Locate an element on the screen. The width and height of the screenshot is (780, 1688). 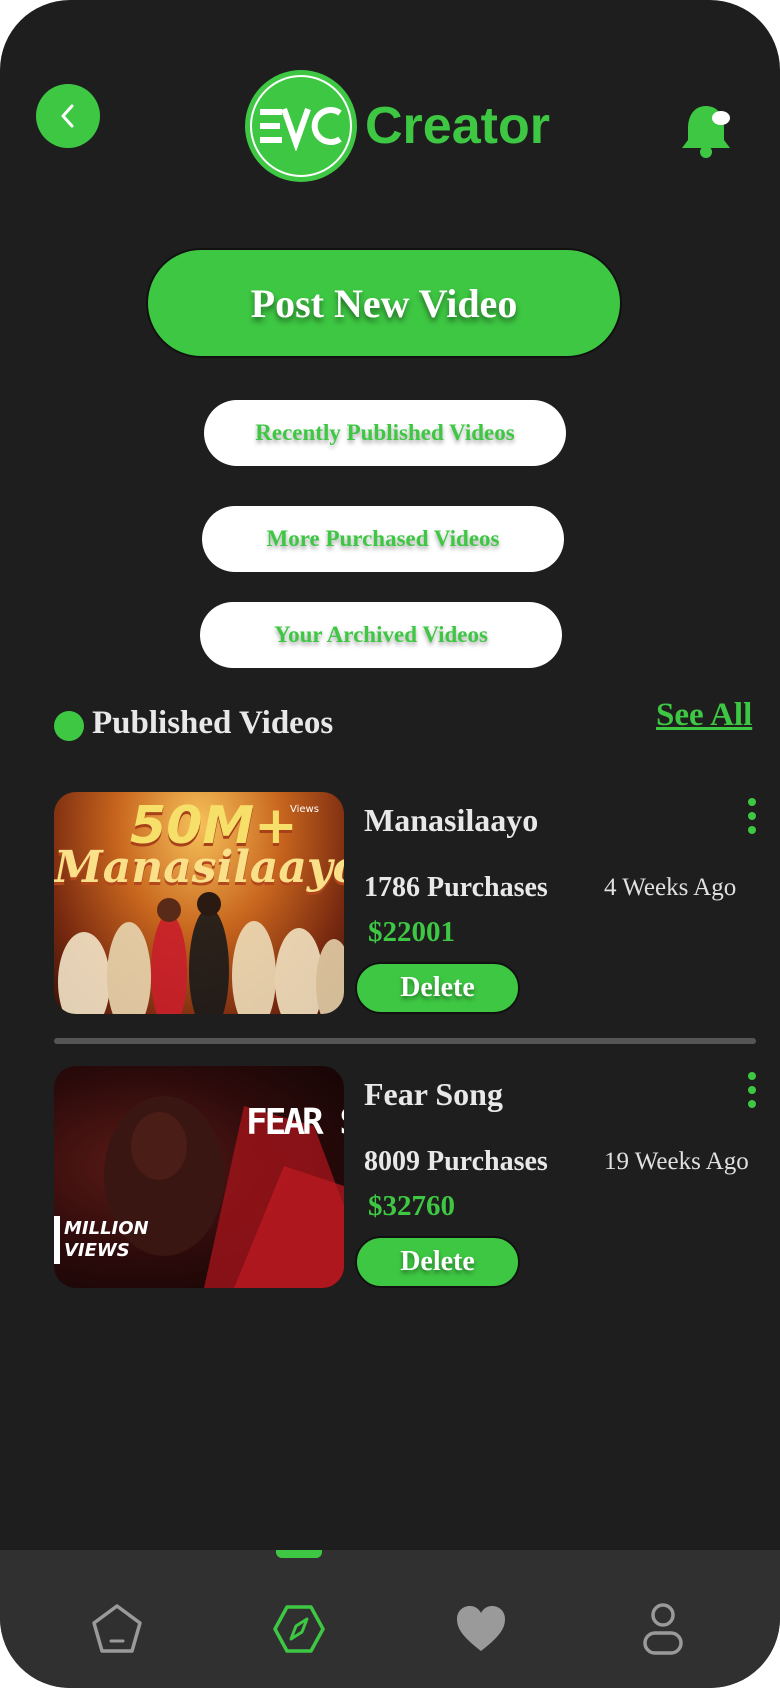
see-all-link: See All is located at coordinates (704, 715).